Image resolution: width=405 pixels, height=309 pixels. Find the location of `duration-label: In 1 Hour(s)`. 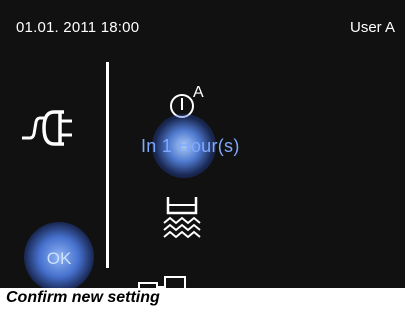

duration-label: In 1 Hour(s) is located at coordinates (190, 146).